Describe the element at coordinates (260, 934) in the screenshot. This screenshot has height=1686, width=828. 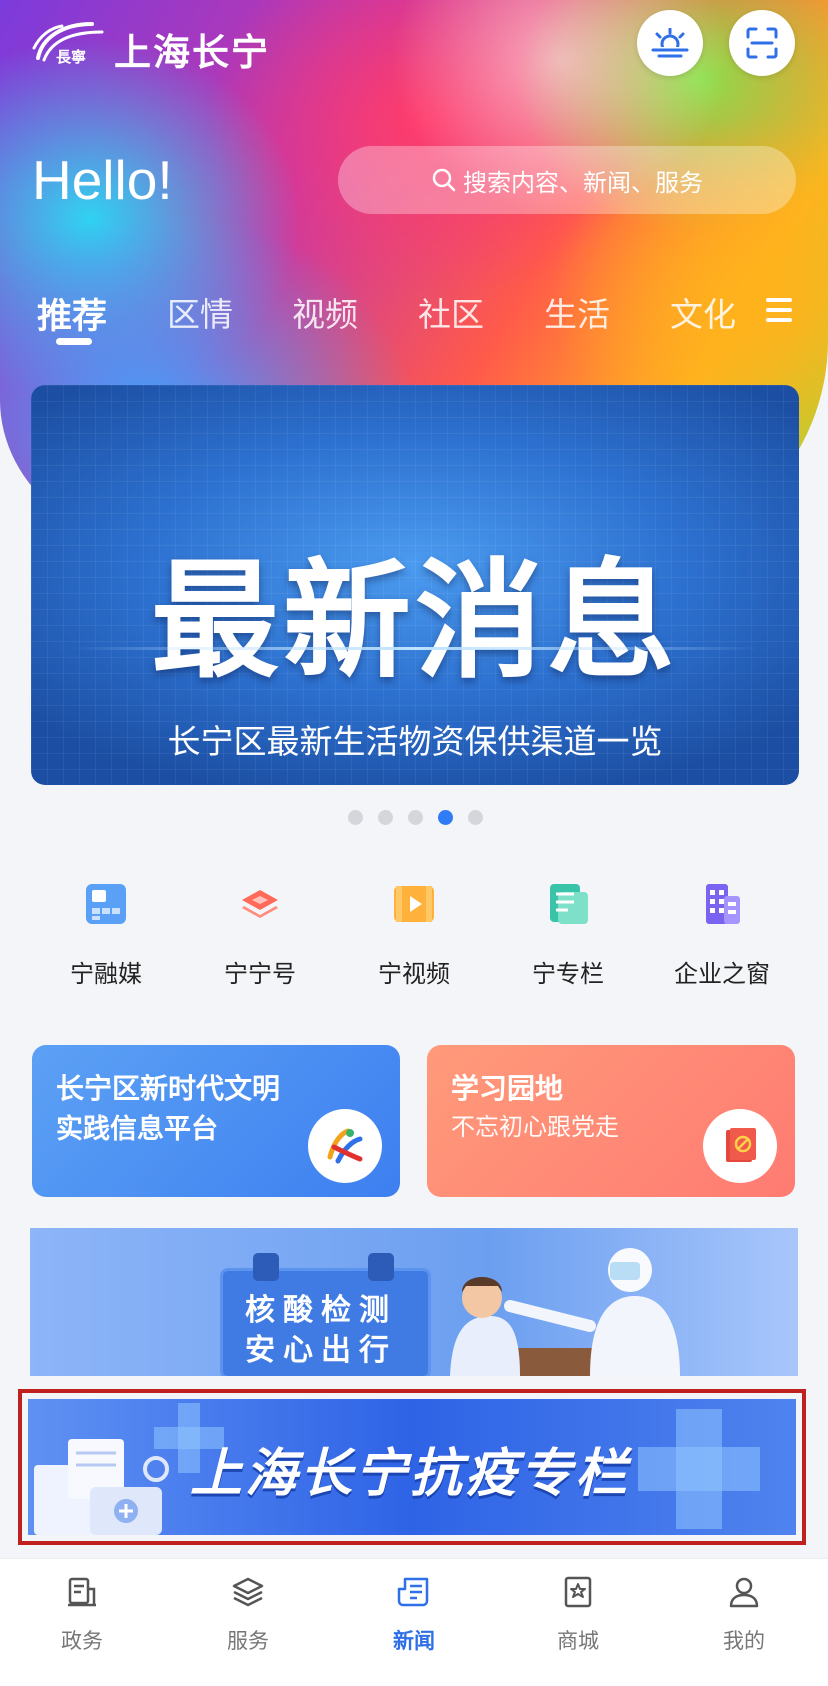
I see `quick-link-ningning: 宁宁号` at that location.